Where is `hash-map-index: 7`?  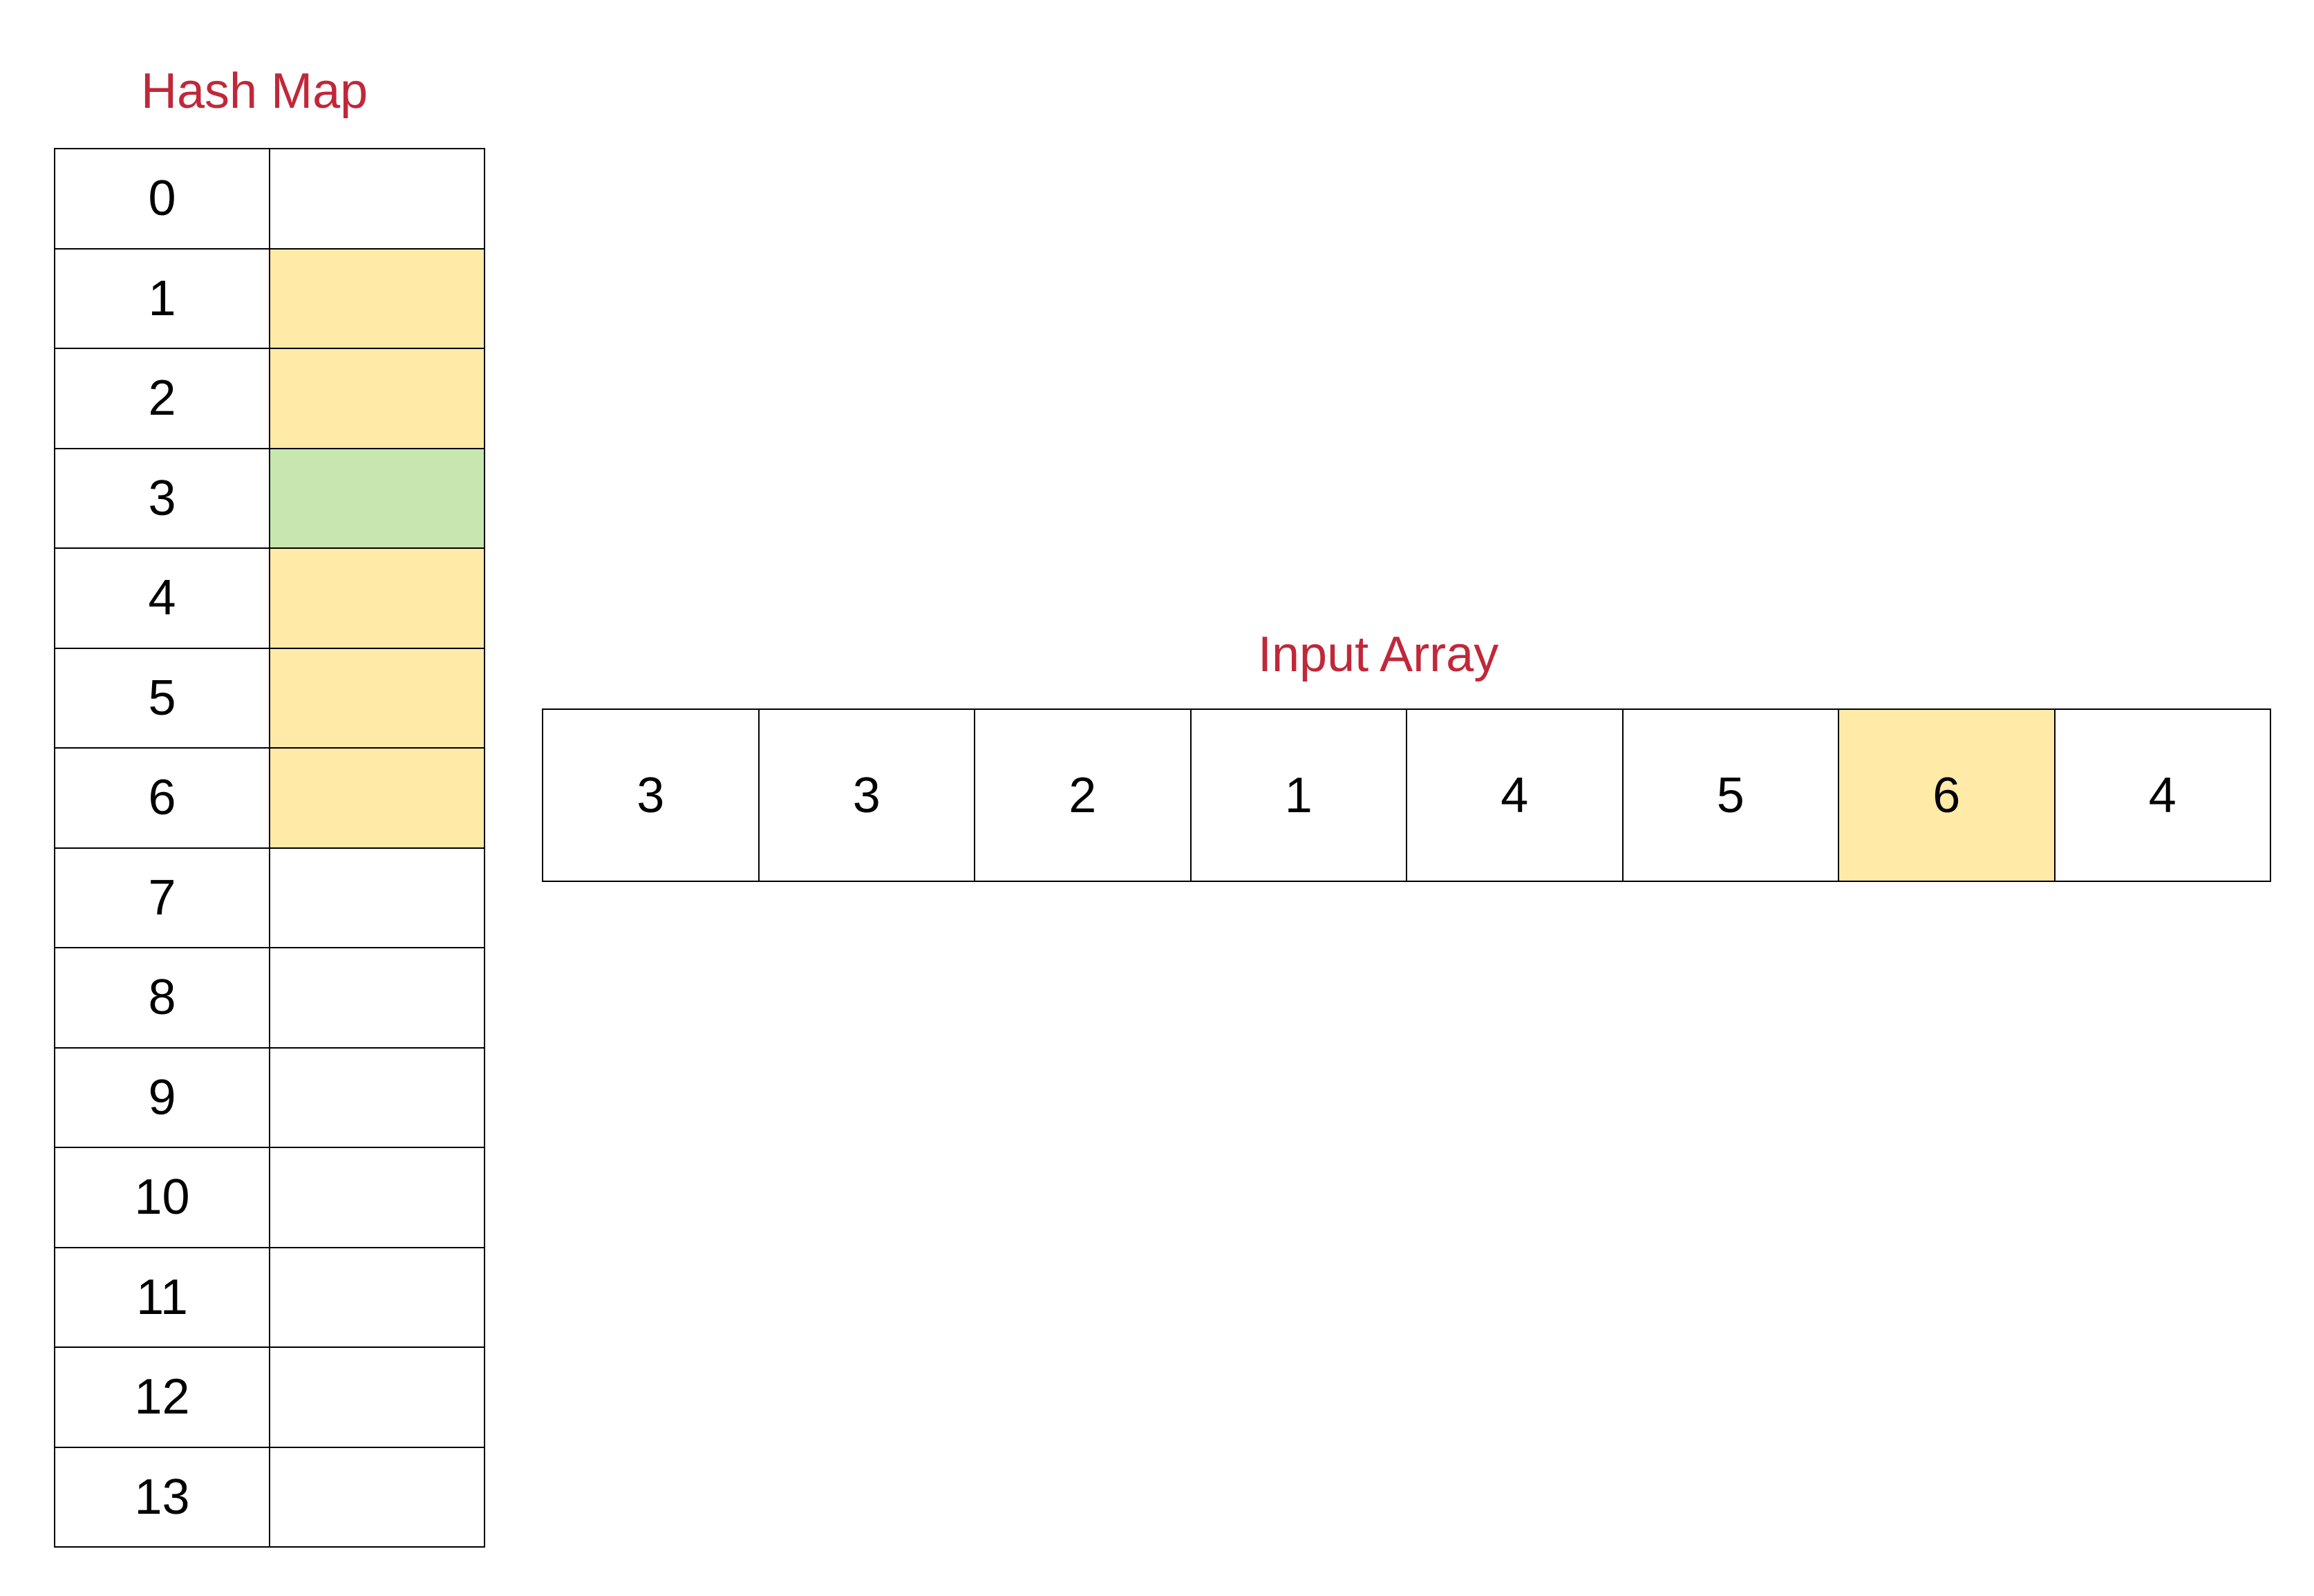 hash-map-index: 7 is located at coordinates (162, 898).